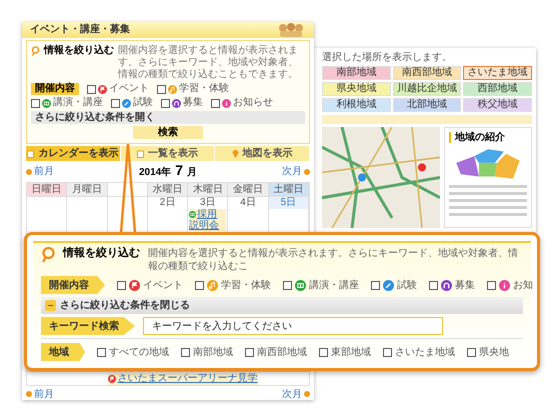 This screenshot has width=560, height=420. Describe the element at coordinates (497, 73) in the screenshot. I see `region-tab: さいたま地域` at that location.